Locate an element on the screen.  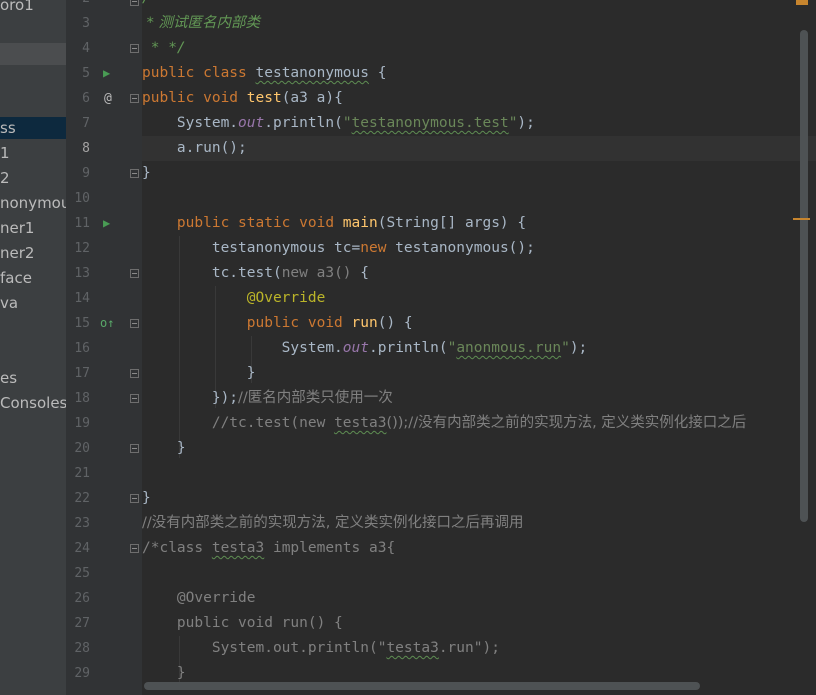
tree-item-label: oro1 is located at coordinates (17, 7).